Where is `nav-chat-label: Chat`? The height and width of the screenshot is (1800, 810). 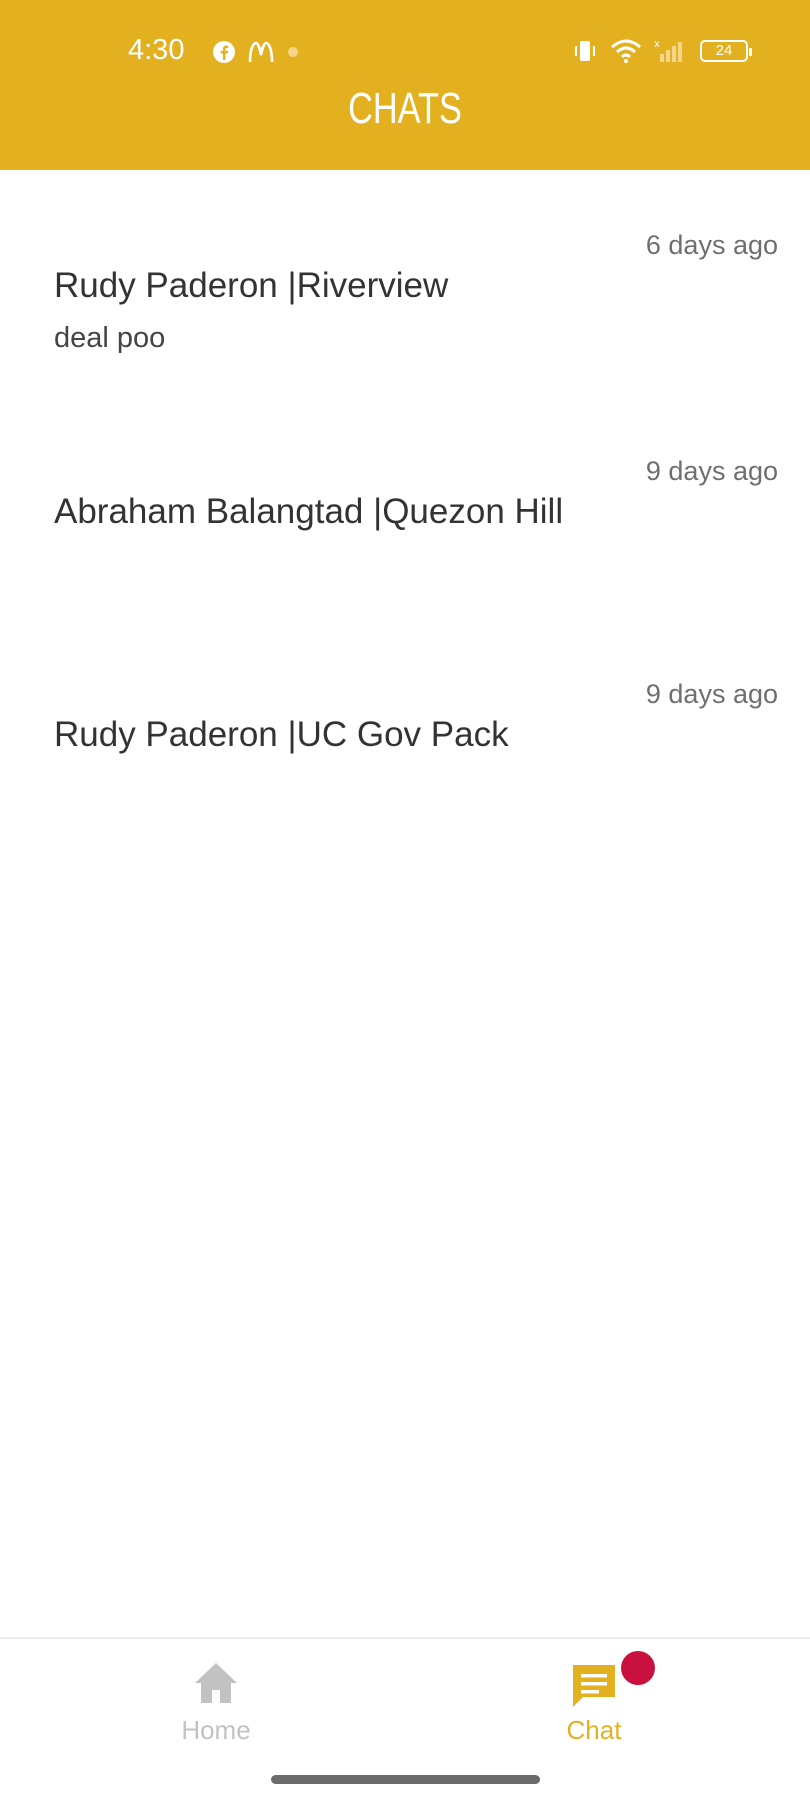
nav-chat-label: Chat is located at coordinates (594, 1730).